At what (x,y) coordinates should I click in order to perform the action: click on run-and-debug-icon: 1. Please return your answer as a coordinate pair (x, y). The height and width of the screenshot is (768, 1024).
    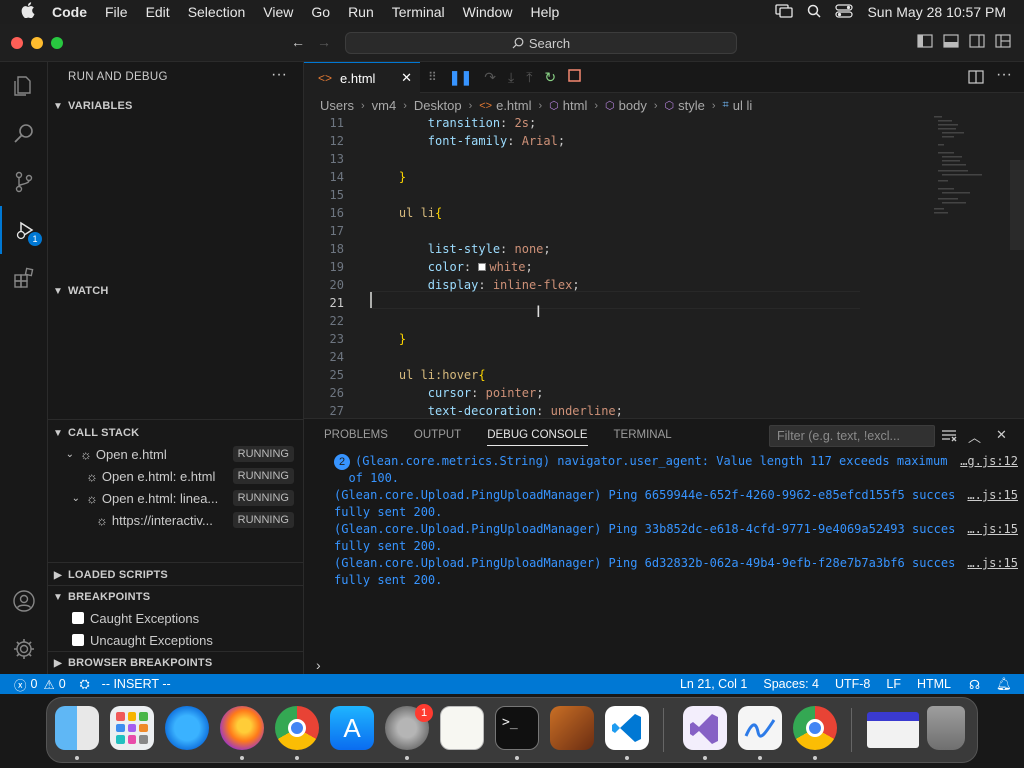
    Looking at the image, I should click on (24, 230).